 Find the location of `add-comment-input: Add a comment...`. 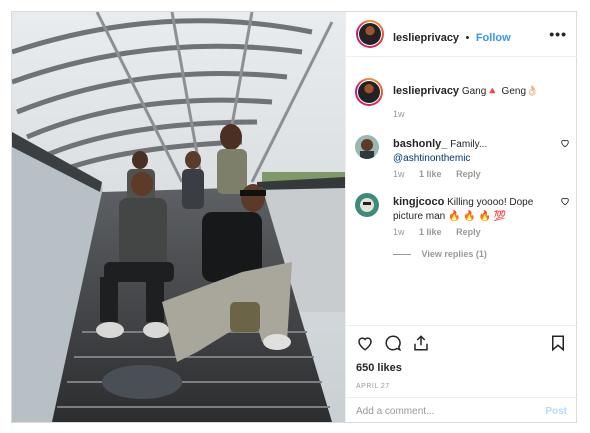

add-comment-input: Add a comment... is located at coordinates (395, 411).